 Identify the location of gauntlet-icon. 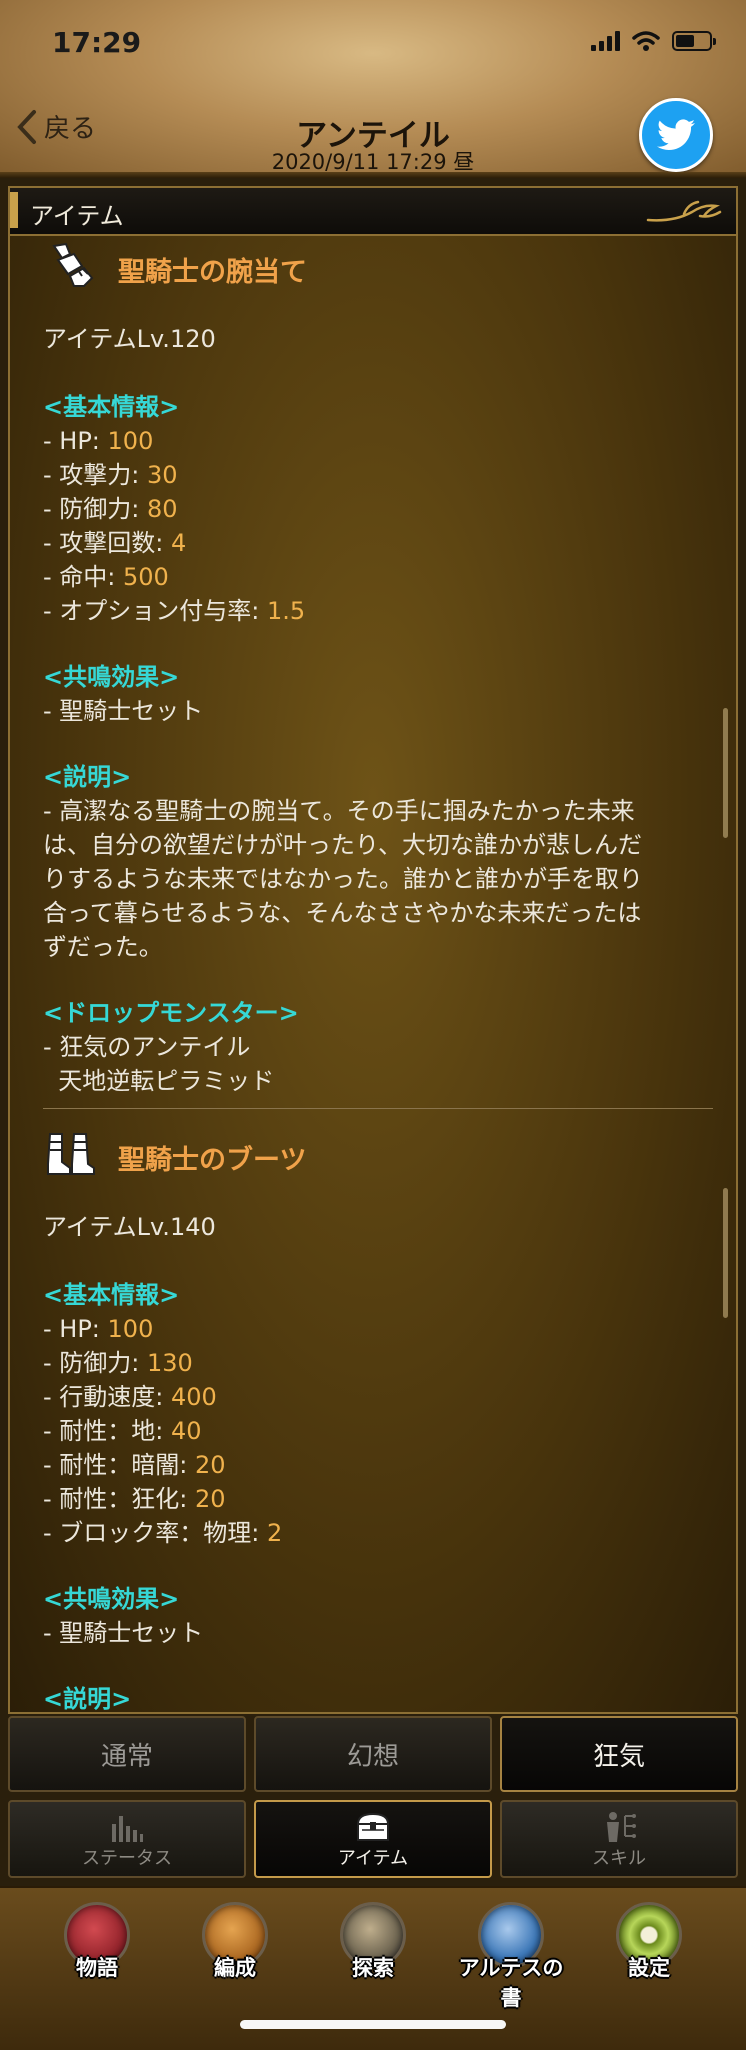
(73, 264).